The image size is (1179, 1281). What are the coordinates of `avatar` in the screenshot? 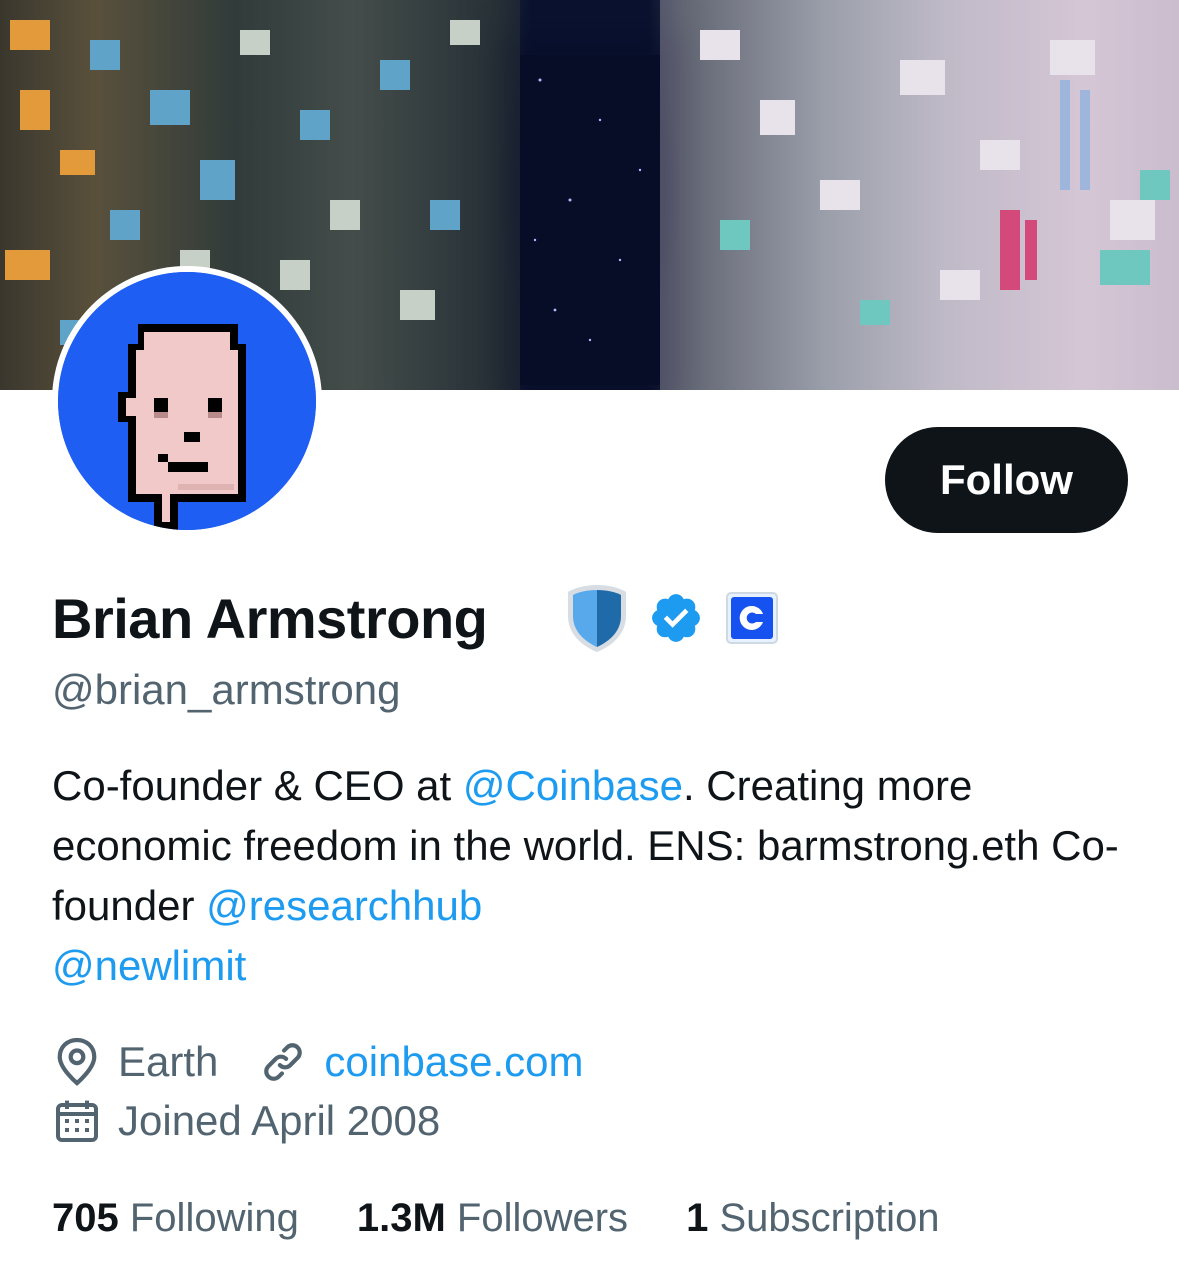 It's located at (187, 401).